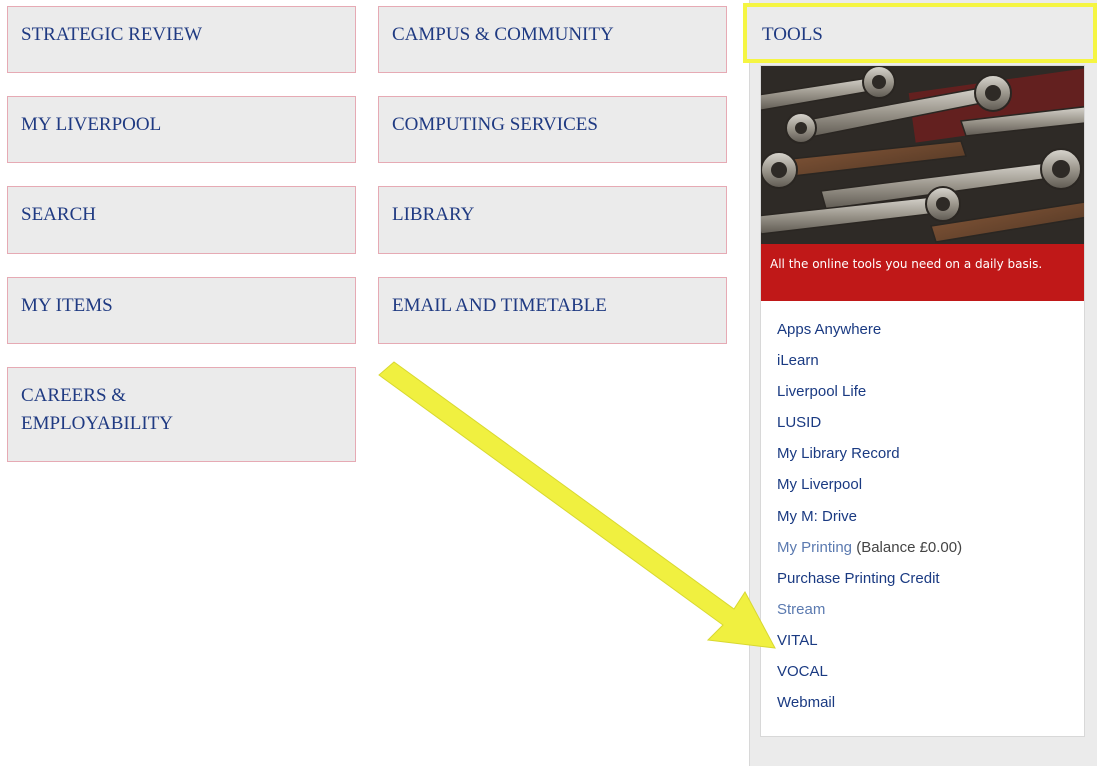 The height and width of the screenshot is (766, 1097). I want to click on tool-link-my-printing: My Printing (Balance £0.00), so click(927, 553).